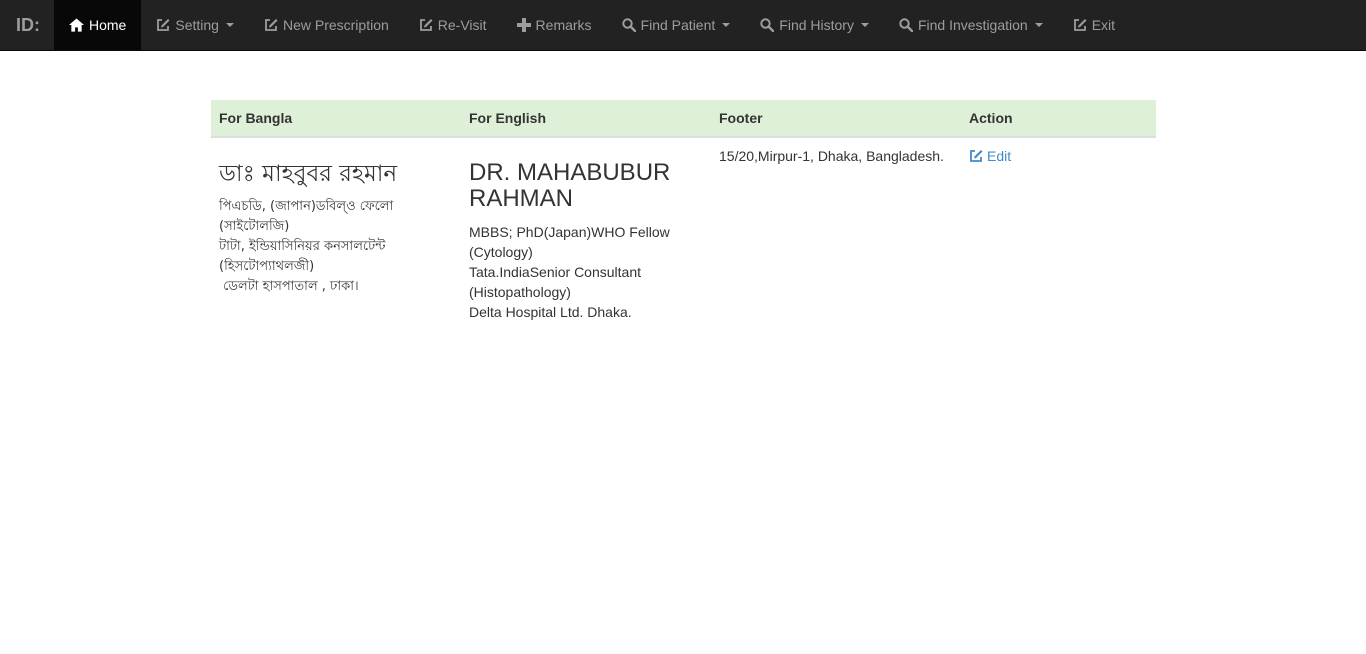 This screenshot has height=654, width=1366. I want to click on footer-cell: 15/20,Mirpur-1, Dhaka, Bangladesh., so click(831, 156).